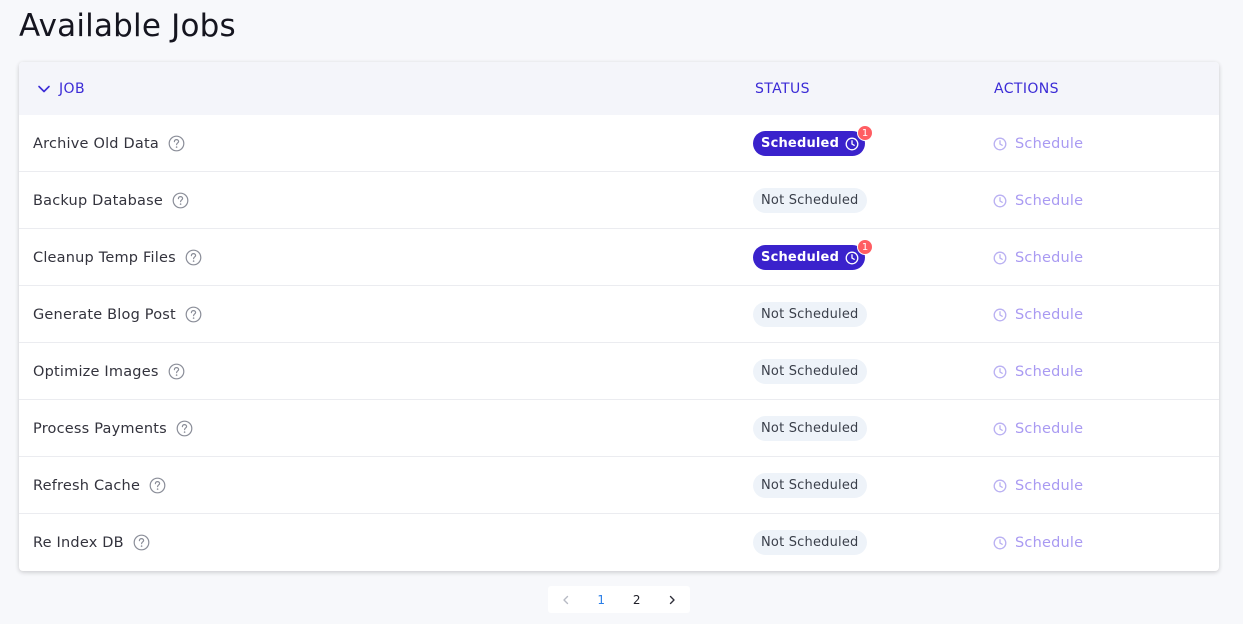  I want to click on job-cell: Refresh Cache, so click(99, 485).